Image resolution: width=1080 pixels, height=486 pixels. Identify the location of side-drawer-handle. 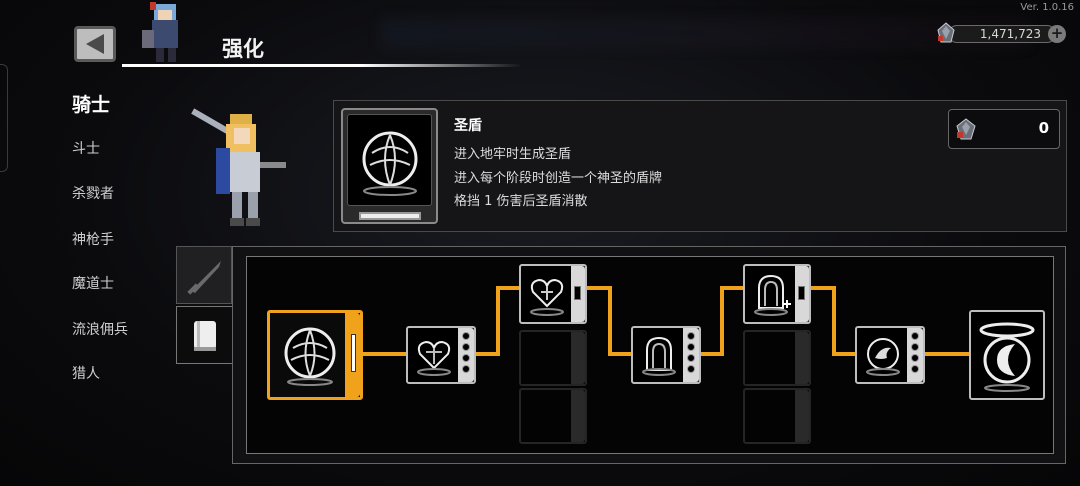
(4, 118).